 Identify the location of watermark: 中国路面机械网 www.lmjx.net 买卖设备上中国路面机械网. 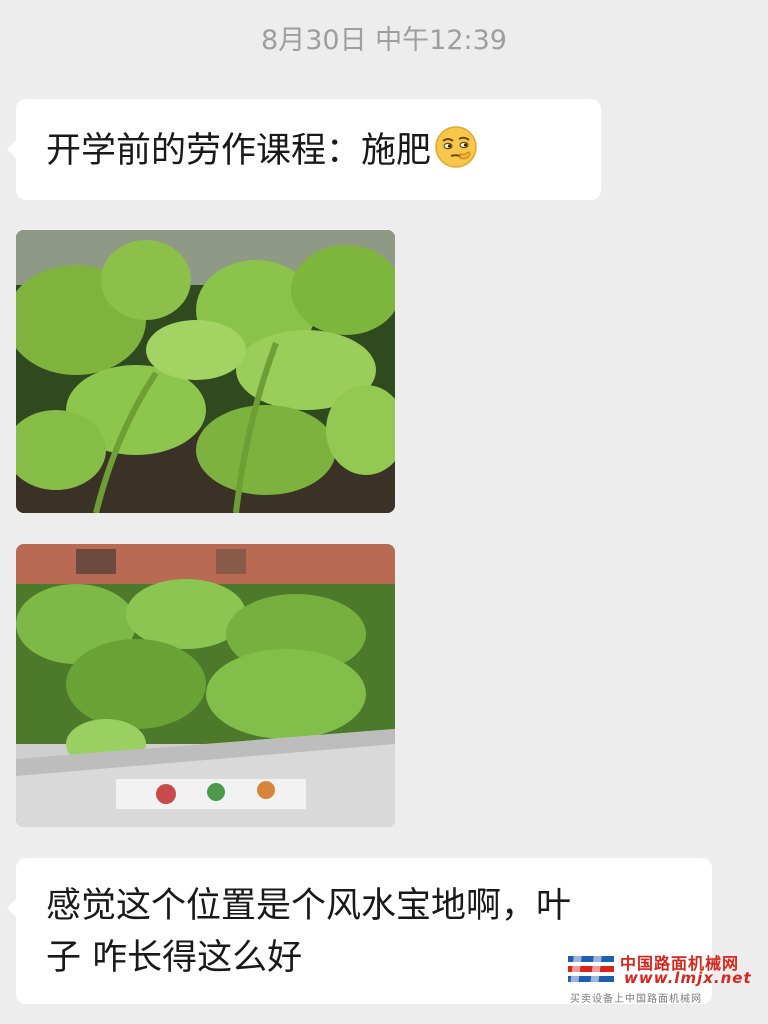
(664, 980).